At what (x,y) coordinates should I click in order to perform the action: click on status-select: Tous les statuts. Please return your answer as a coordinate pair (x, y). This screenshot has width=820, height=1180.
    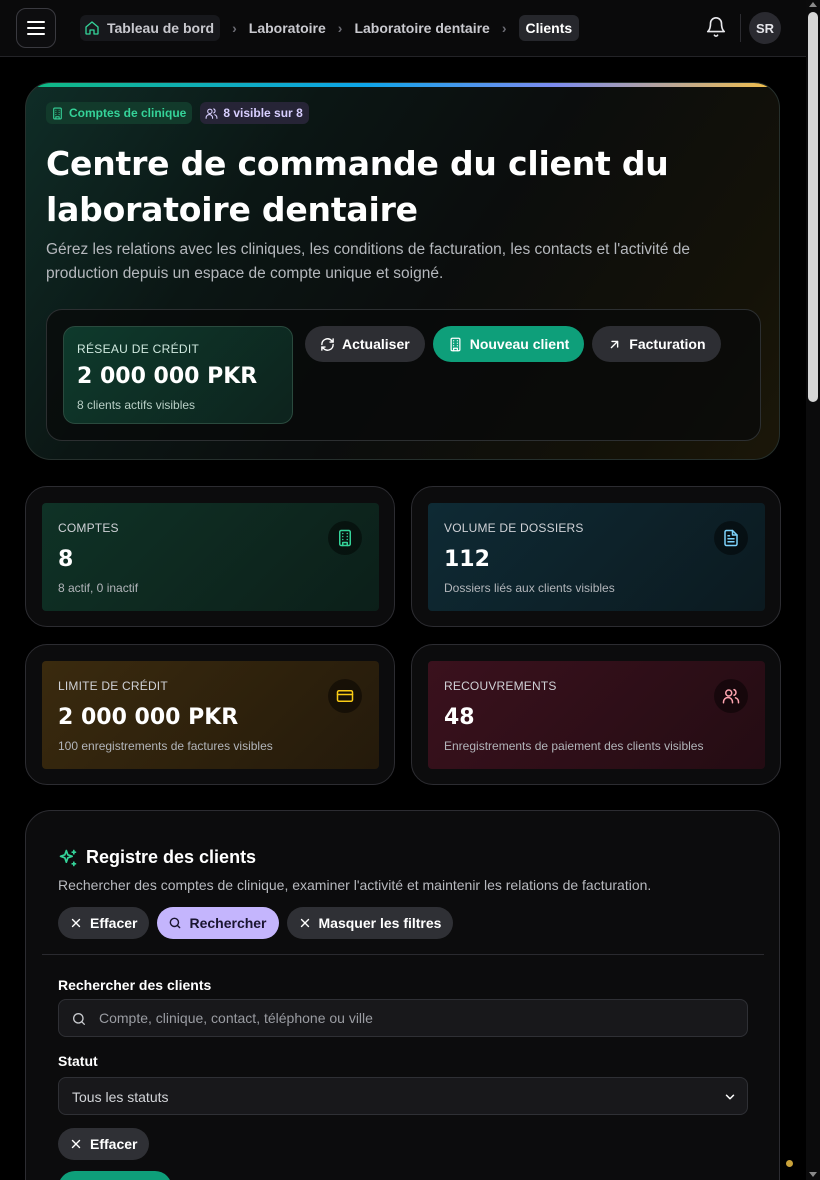
    Looking at the image, I should click on (403, 1096).